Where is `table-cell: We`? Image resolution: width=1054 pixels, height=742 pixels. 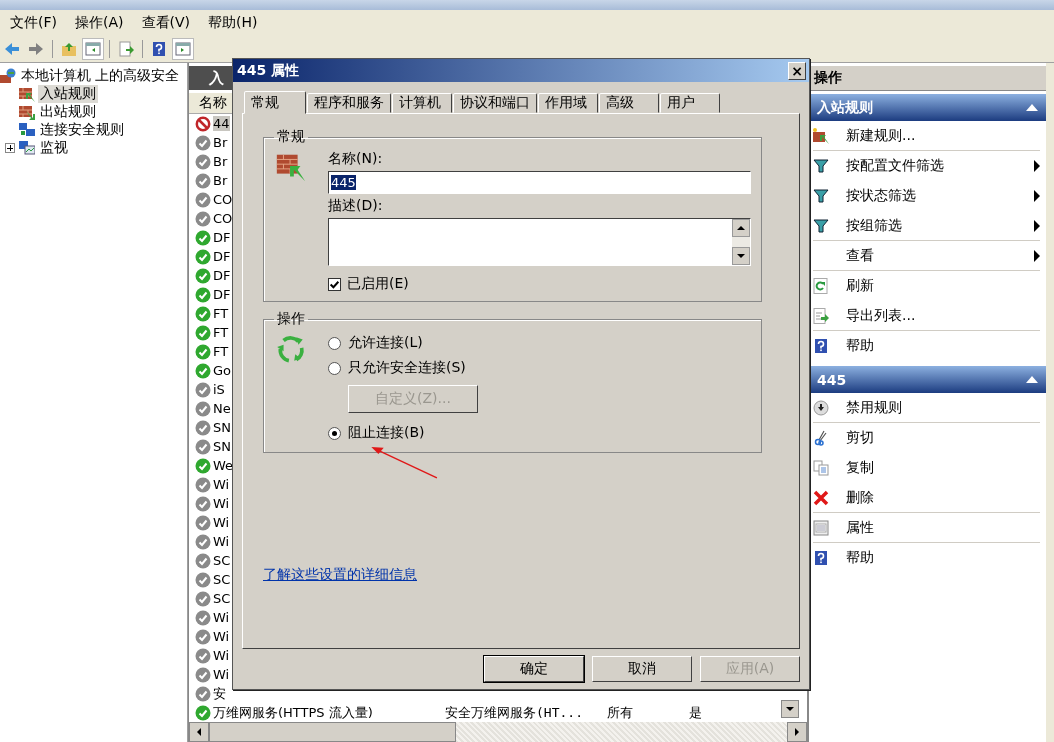
table-cell: We is located at coordinates (223, 465).